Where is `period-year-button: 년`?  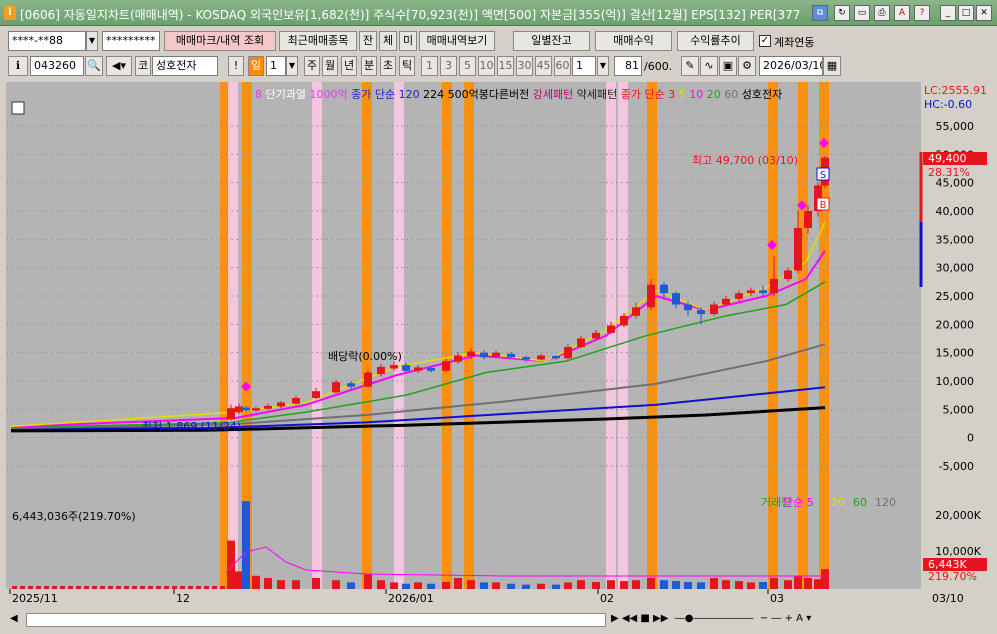 period-year-button: 년 is located at coordinates (349, 66).